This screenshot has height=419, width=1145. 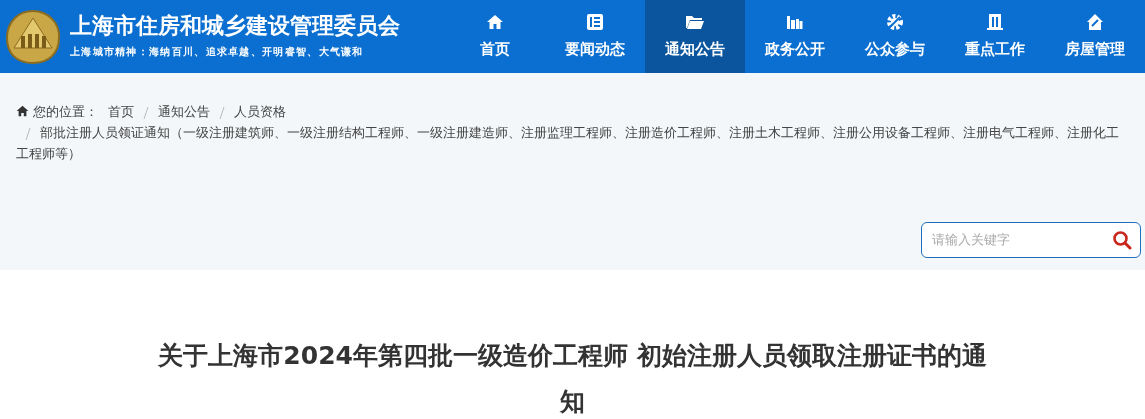 What do you see at coordinates (1095, 36) in the screenshot?
I see `nav-tab: 房屋管理` at bounding box center [1095, 36].